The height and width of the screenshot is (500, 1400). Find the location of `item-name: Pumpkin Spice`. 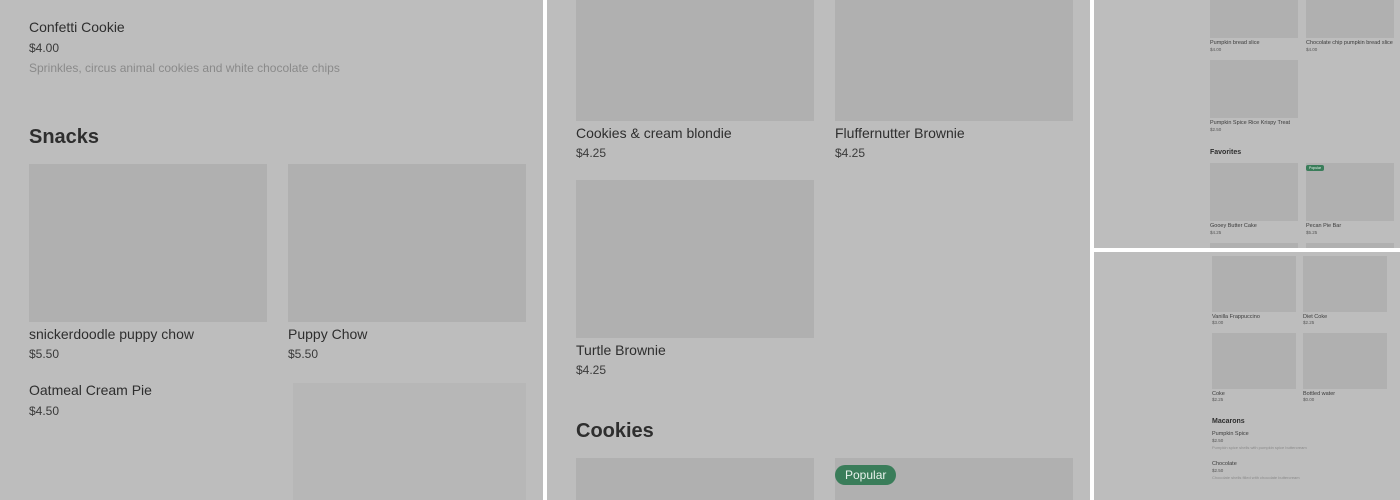

item-name: Pumpkin Spice is located at coordinates (1230, 434).